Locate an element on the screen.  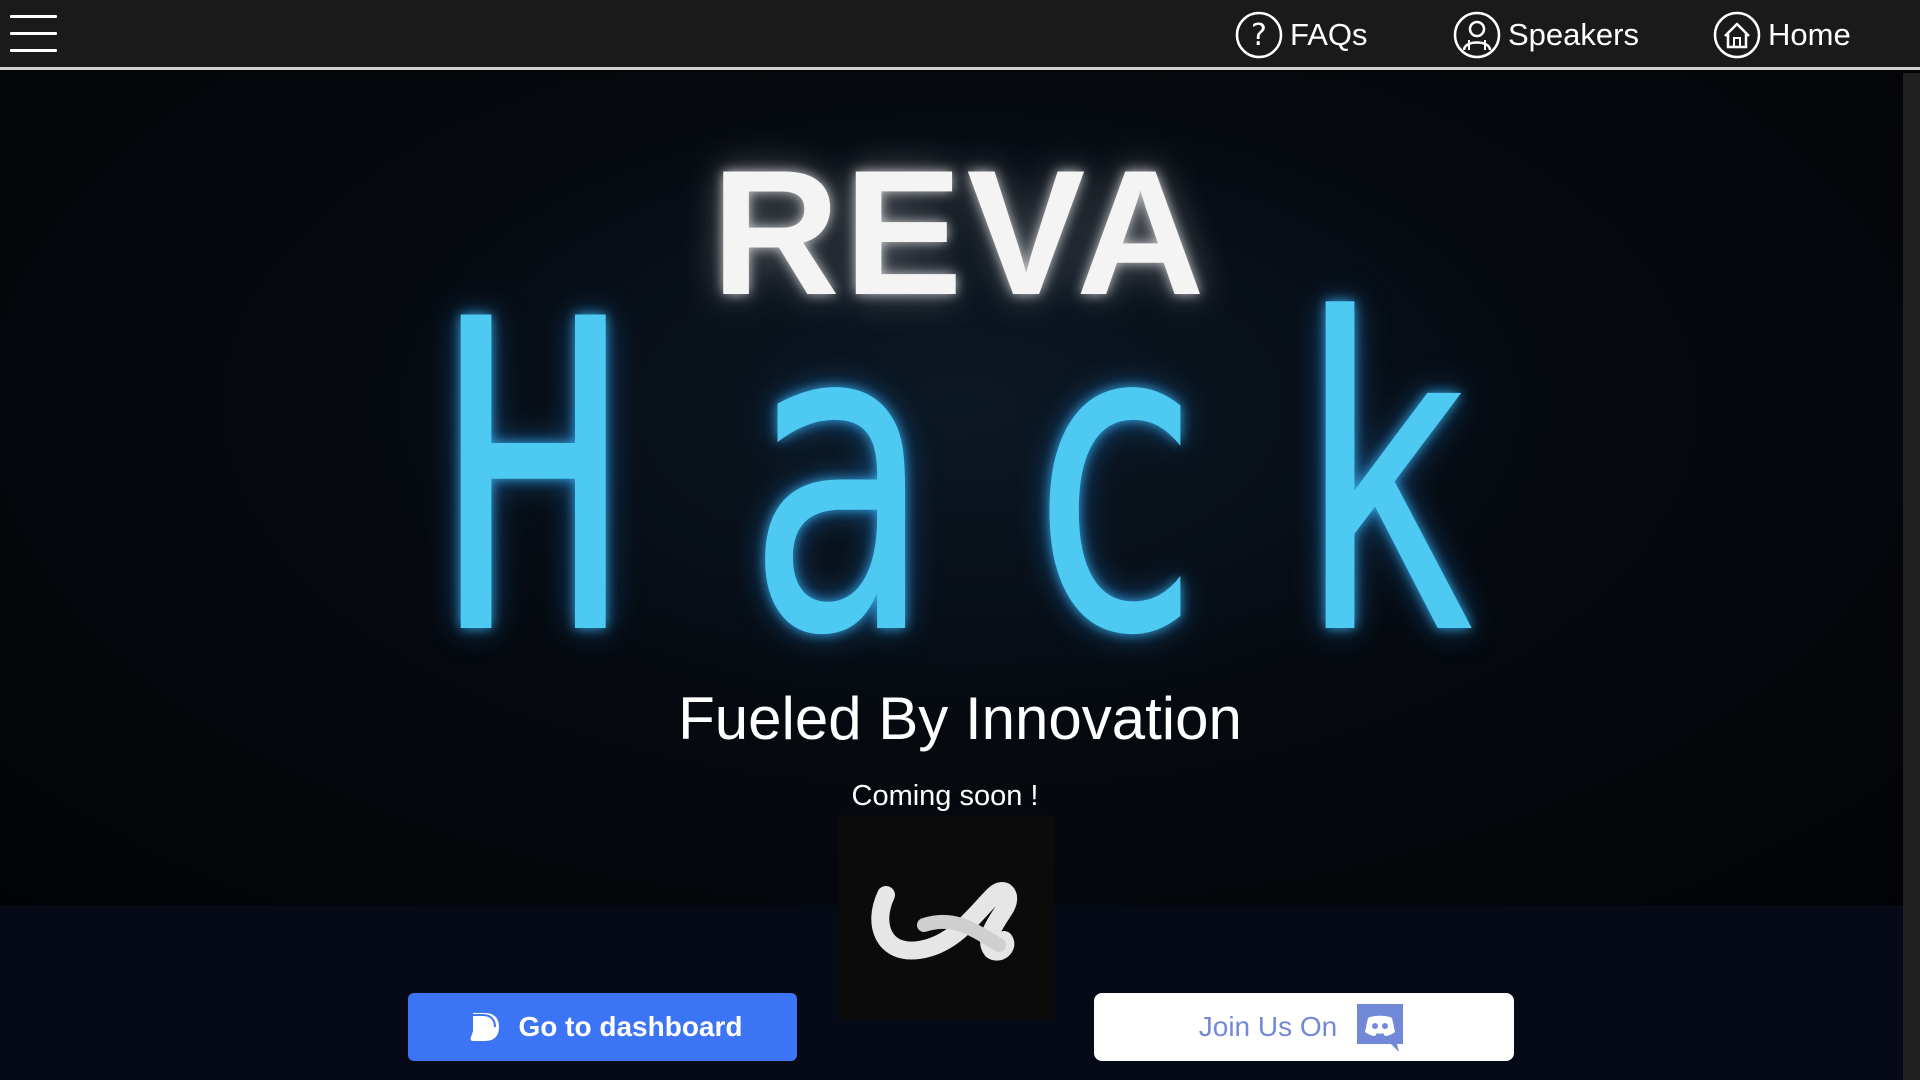
user-circle-icon is located at coordinates (1477, 35).